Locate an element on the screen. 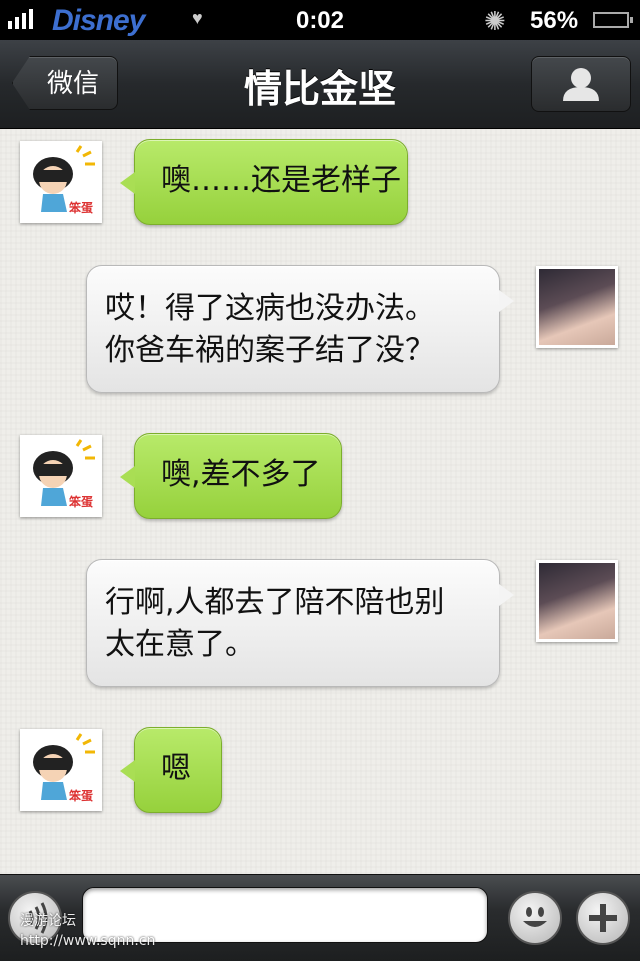 The height and width of the screenshot is (961, 640). message-bubble: 哎！得了这病也没办法。 你爸车祸的案子结了没？ is located at coordinates (300, 329).